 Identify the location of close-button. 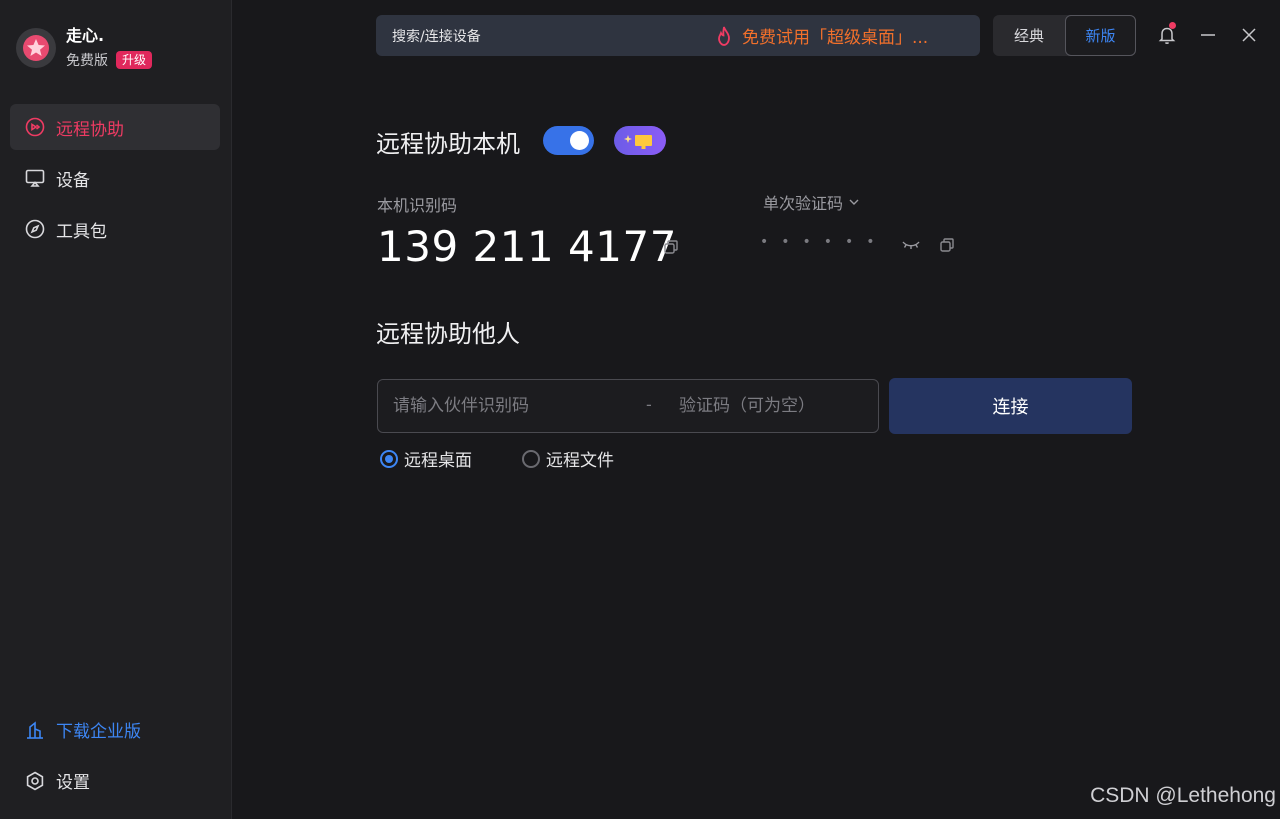
(1249, 35).